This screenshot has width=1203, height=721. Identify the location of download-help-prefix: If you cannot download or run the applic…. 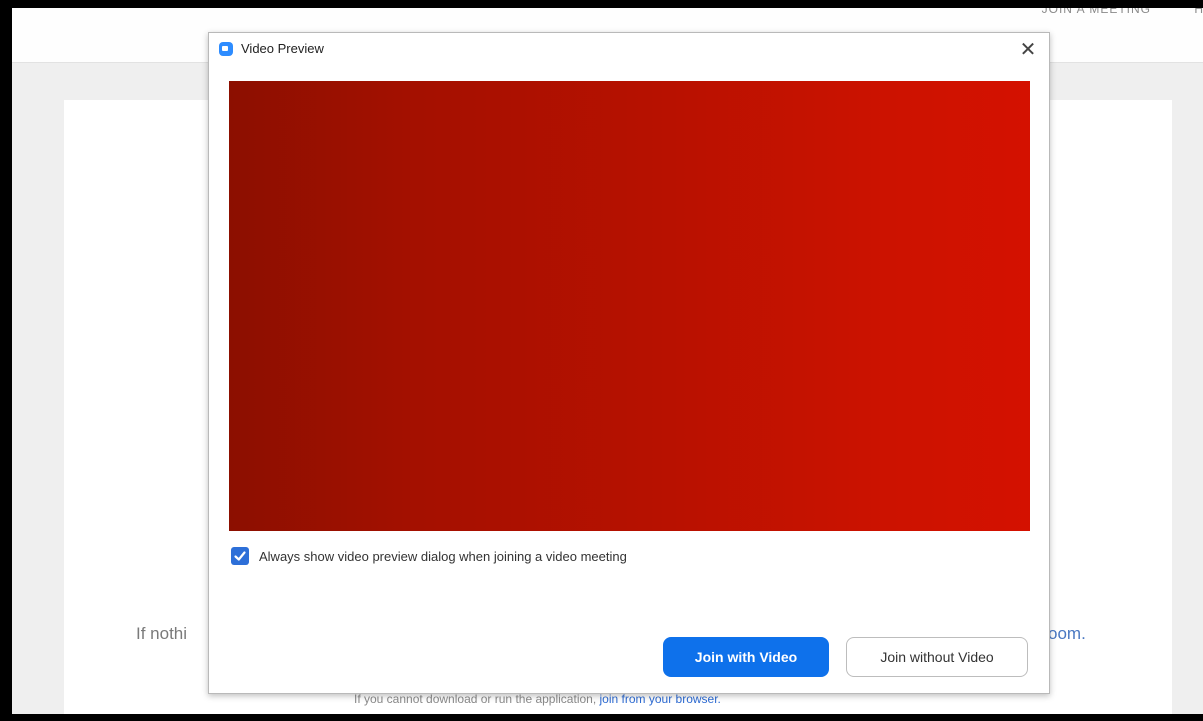
(477, 699).